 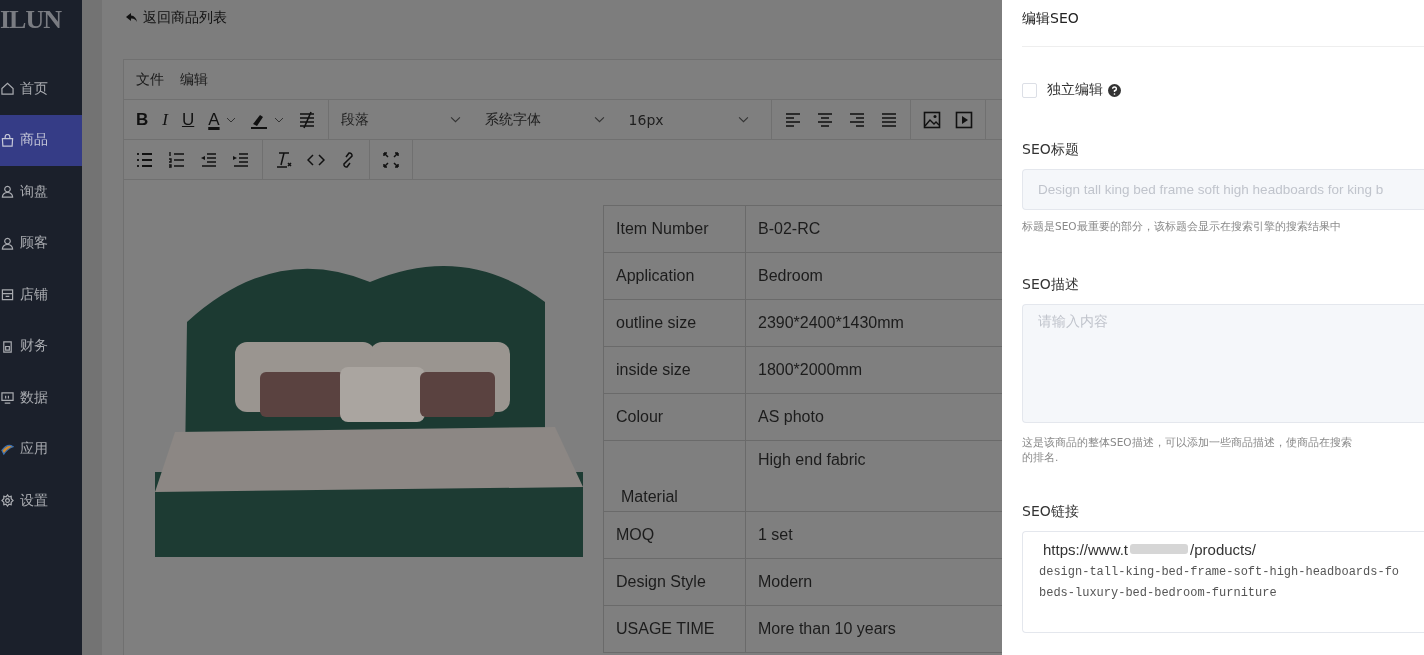 What do you see at coordinates (674, 535) in the screenshot?
I see `table-cell: MOQ` at bounding box center [674, 535].